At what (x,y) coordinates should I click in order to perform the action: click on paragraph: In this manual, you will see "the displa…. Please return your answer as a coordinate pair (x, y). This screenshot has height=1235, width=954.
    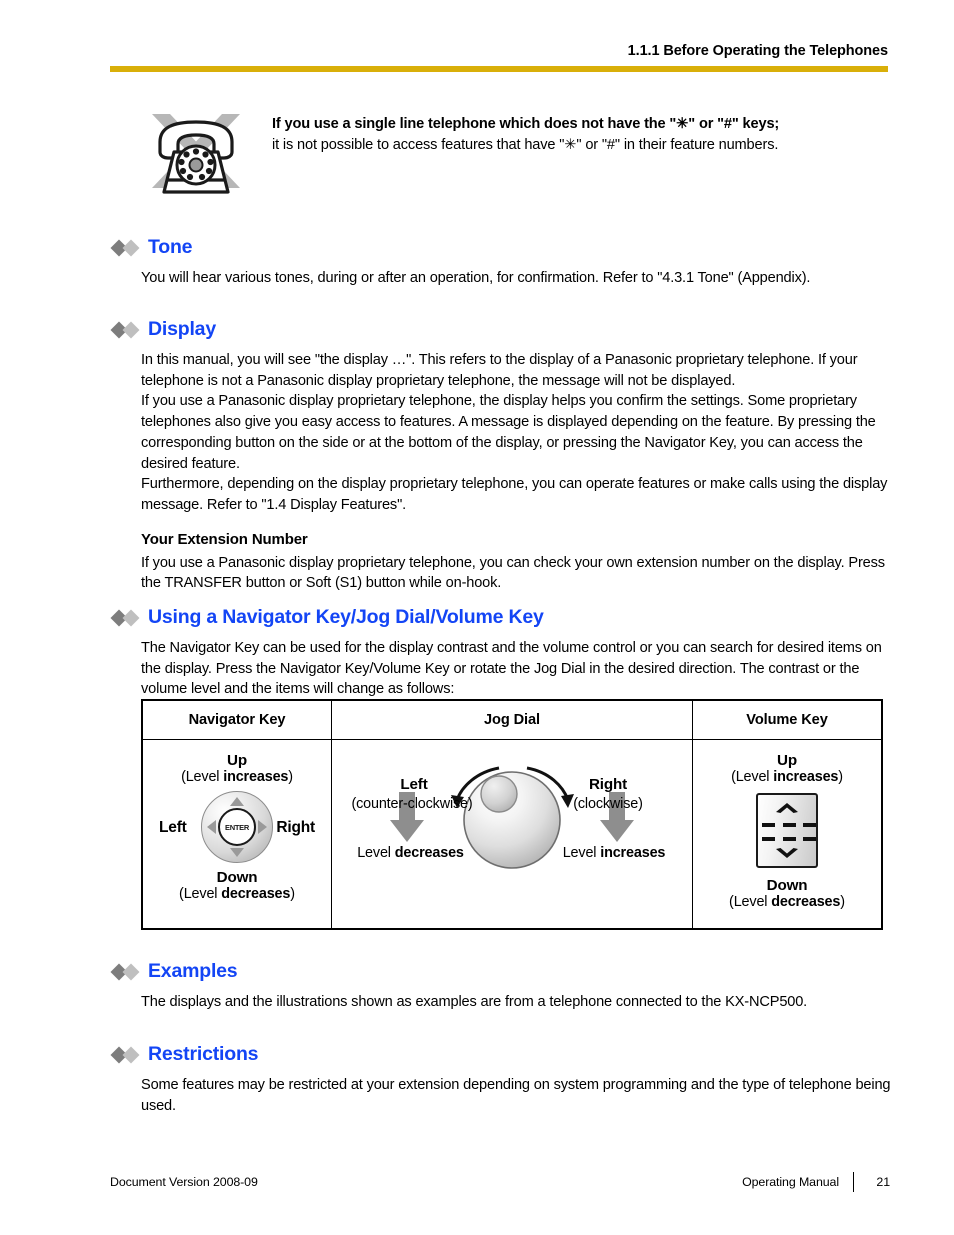
    Looking at the image, I should click on (499, 370).